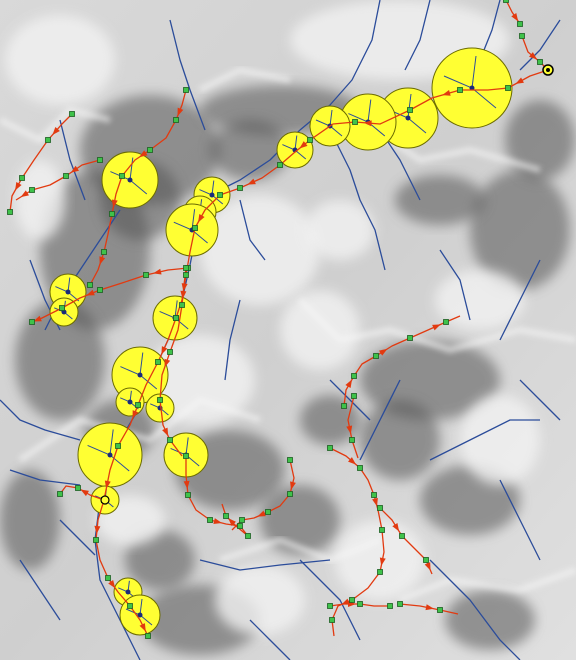  I want to click on black-circle-outlet-marker, so click(105, 500).